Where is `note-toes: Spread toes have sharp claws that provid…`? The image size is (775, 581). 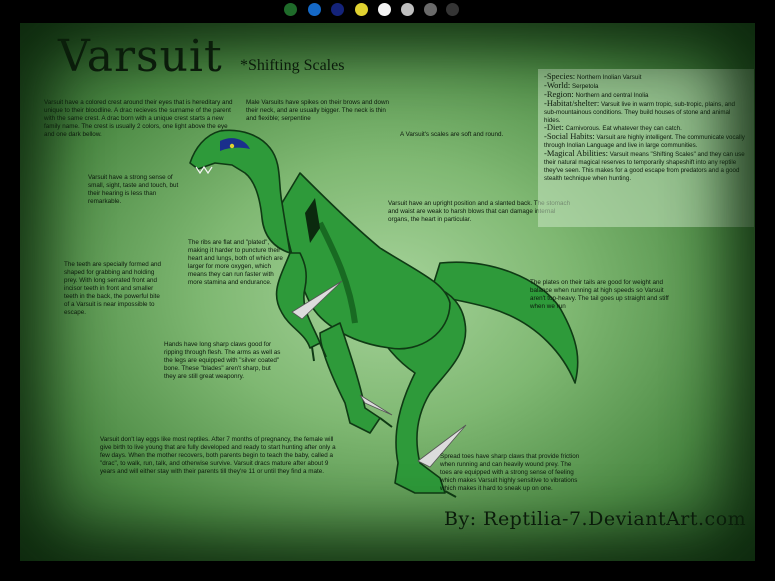 note-toes: Spread toes have sharp claws that provid… is located at coordinates (510, 472).